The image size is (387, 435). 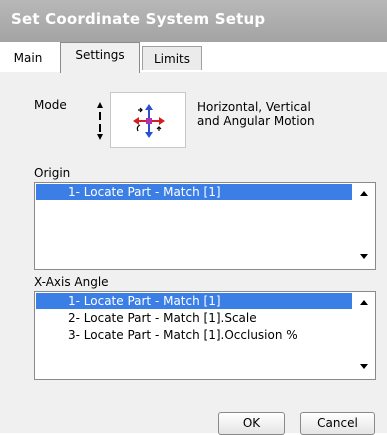 What do you see at coordinates (194, 301) in the screenshot?
I see `x-axis-list-item: 1- Locate Part - Match [1]` at bounding box center [194, 301].